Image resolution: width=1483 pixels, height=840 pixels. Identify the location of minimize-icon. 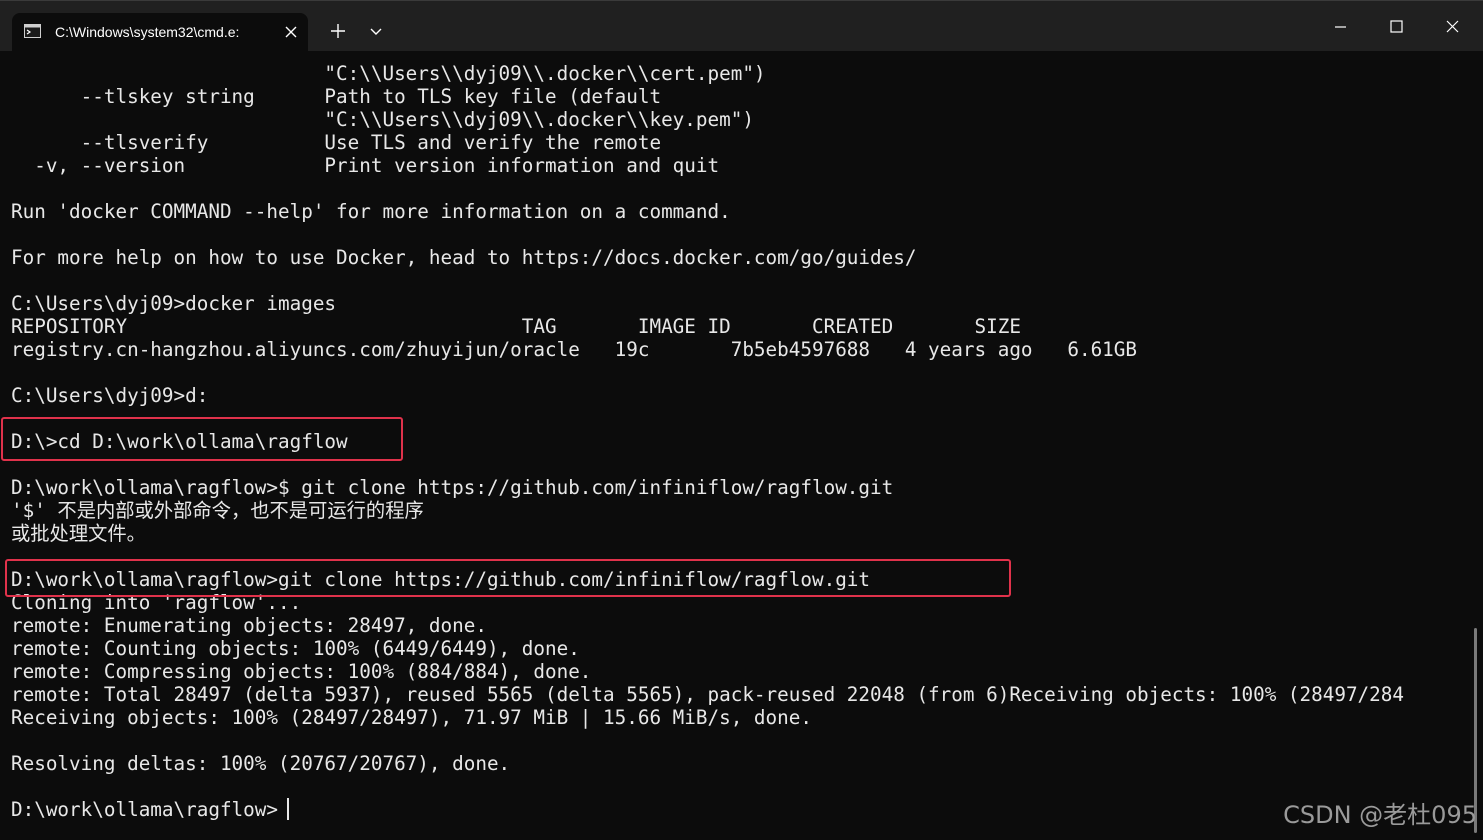
(1340, 26).